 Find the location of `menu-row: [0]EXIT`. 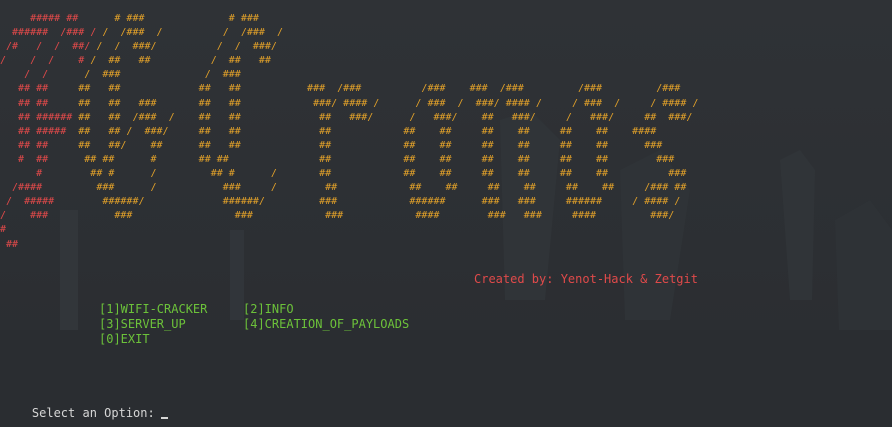

menu-row: [0]EXIT is located at coordinates (254, 339).